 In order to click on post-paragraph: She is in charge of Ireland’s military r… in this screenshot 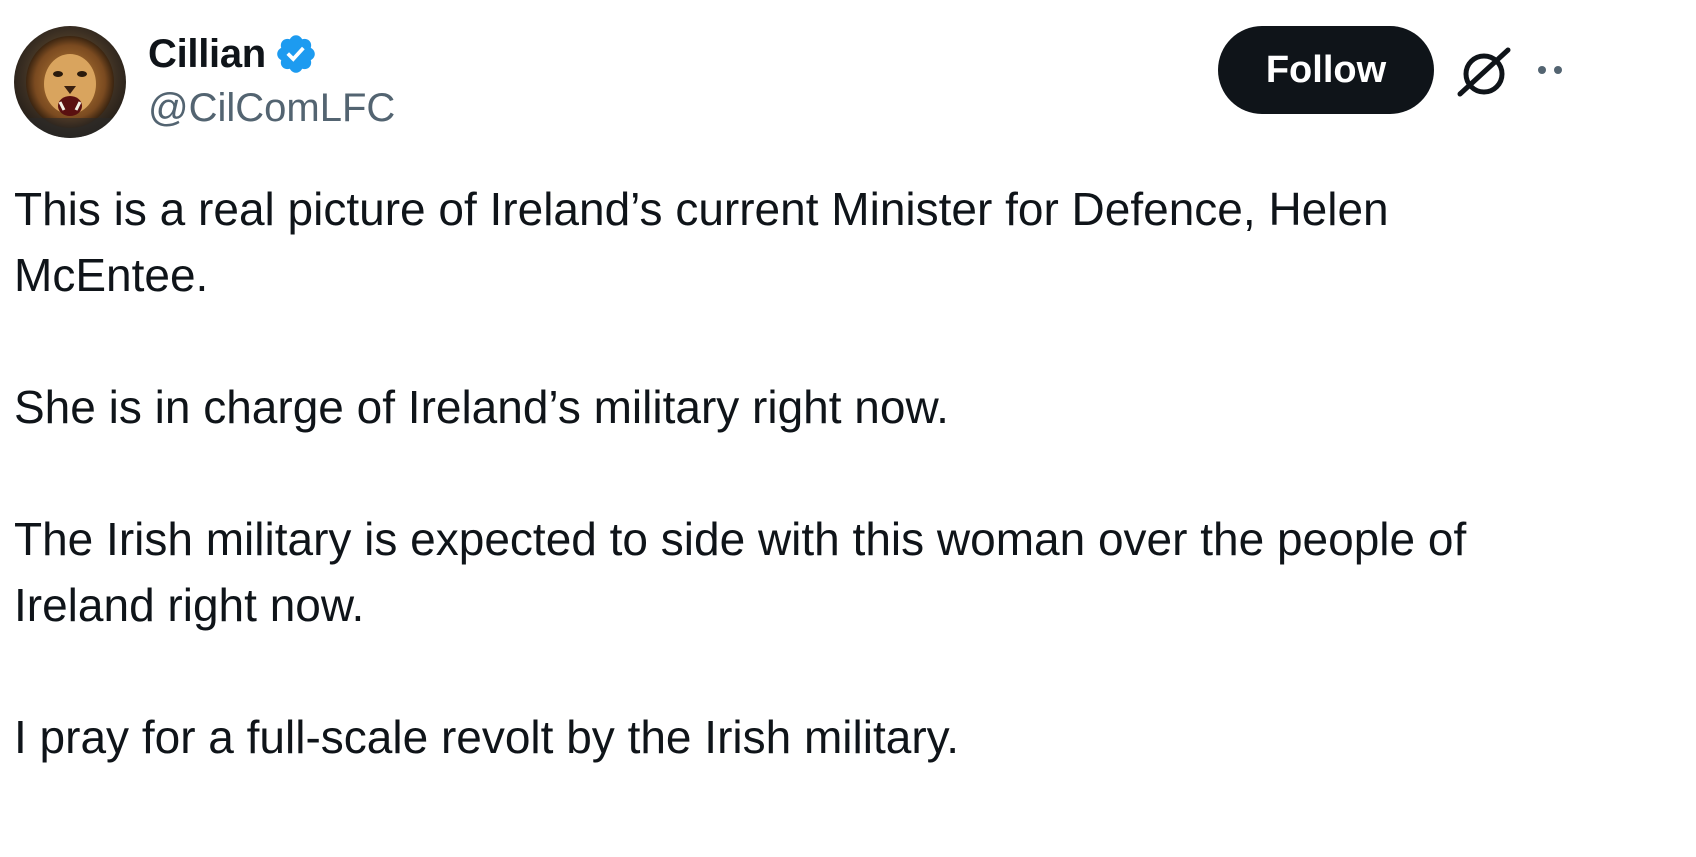, I will do `click(481, 407)`.